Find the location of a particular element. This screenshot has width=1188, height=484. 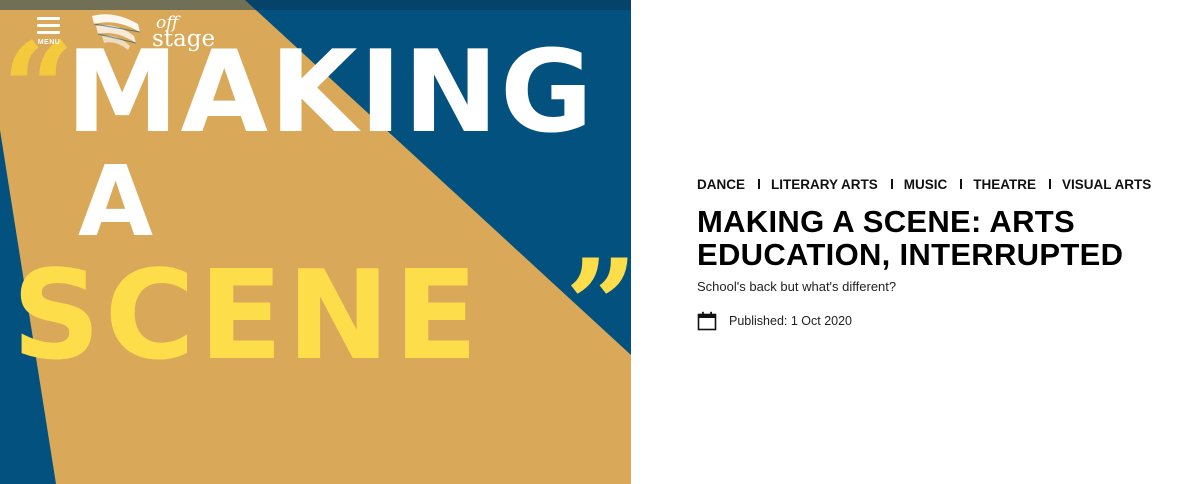

article-subtitle: School's back but what's different? is located at coordinates (797, 286).